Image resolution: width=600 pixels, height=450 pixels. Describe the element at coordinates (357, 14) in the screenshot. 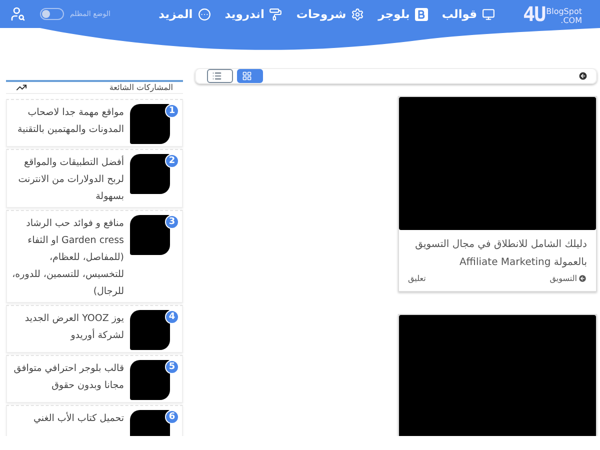

I see `settings-icon` at that location.